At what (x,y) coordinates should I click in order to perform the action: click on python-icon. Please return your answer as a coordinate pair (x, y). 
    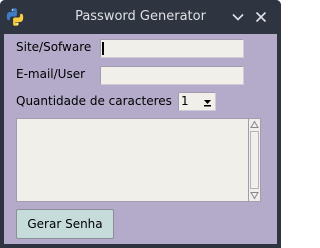
    Looking at the image, I should click on (15, 17).